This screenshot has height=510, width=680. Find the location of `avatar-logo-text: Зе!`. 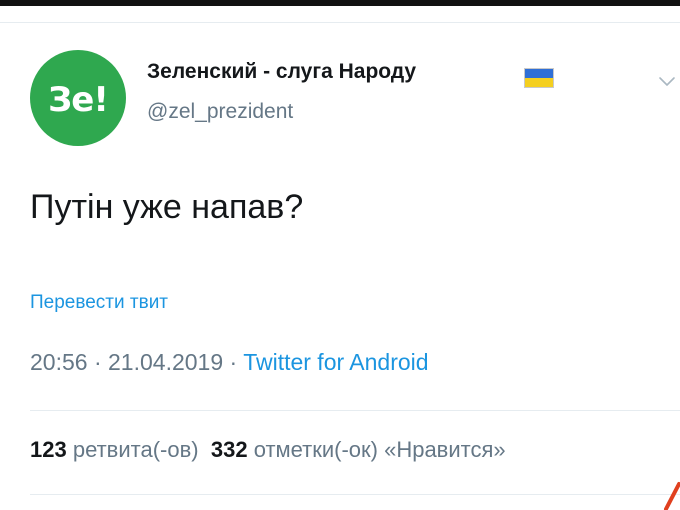

avatar-logo-text: Зе! is located at coordinates (78, 100).